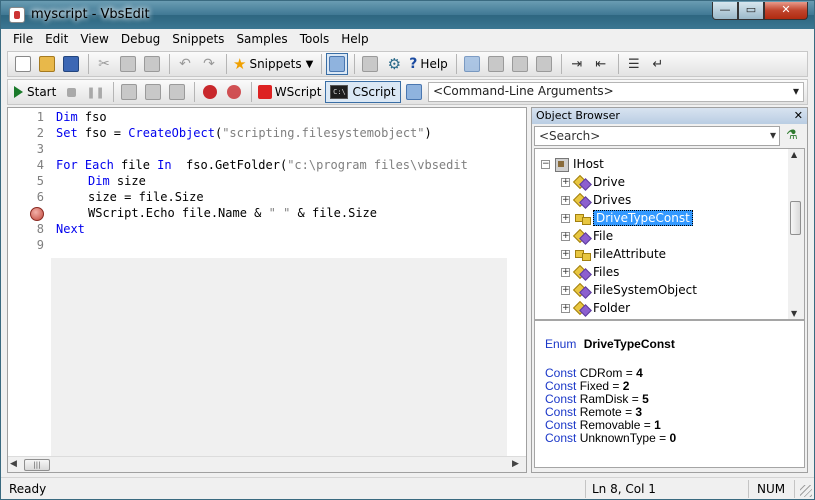 This screenshot has height=500, width=815. I want to click on wrap-button: ↵, so click(658, 64).